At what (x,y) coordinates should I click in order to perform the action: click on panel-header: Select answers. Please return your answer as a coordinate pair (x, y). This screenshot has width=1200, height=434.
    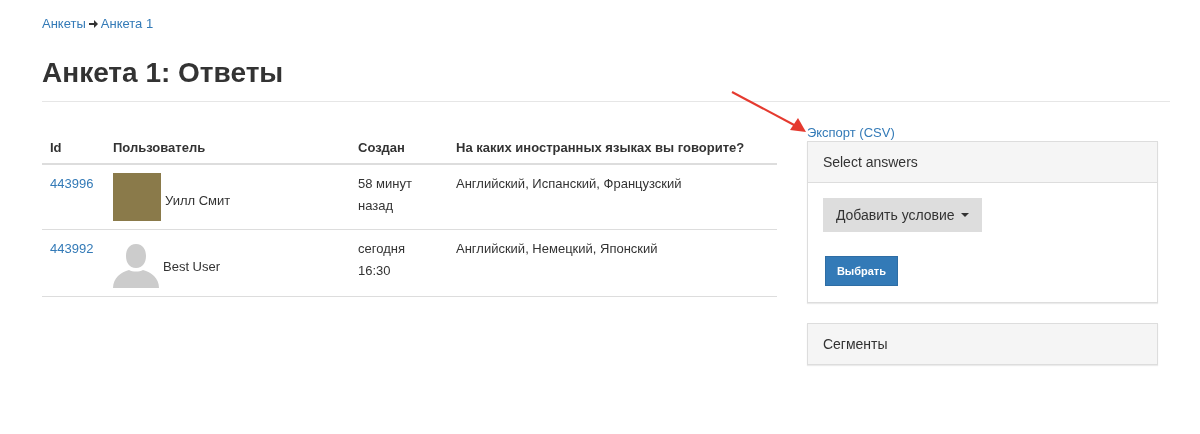
    Looking at the image, I should click on (982, 162).